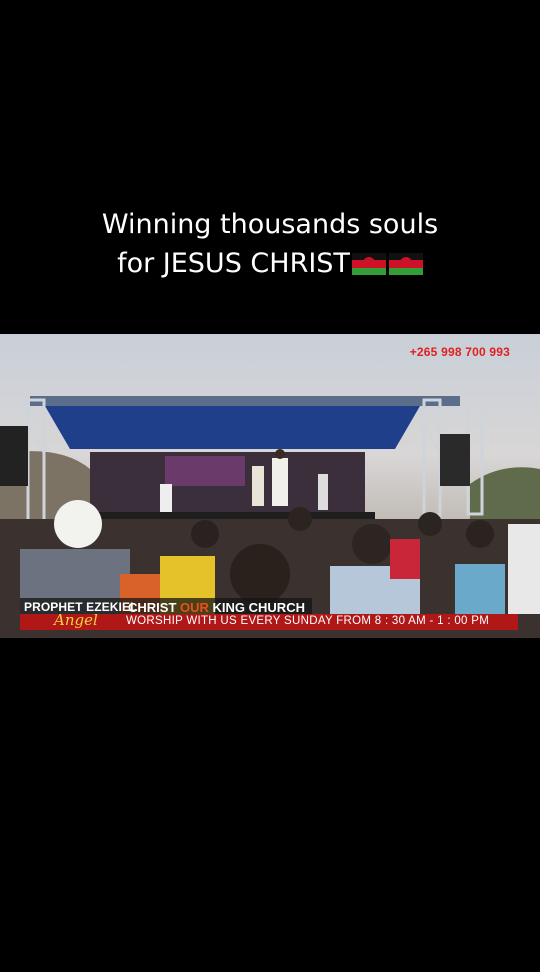 The height and width of the screenshot is (972, 540). I want to click on church-name-our: OUR, so click(194, 607).